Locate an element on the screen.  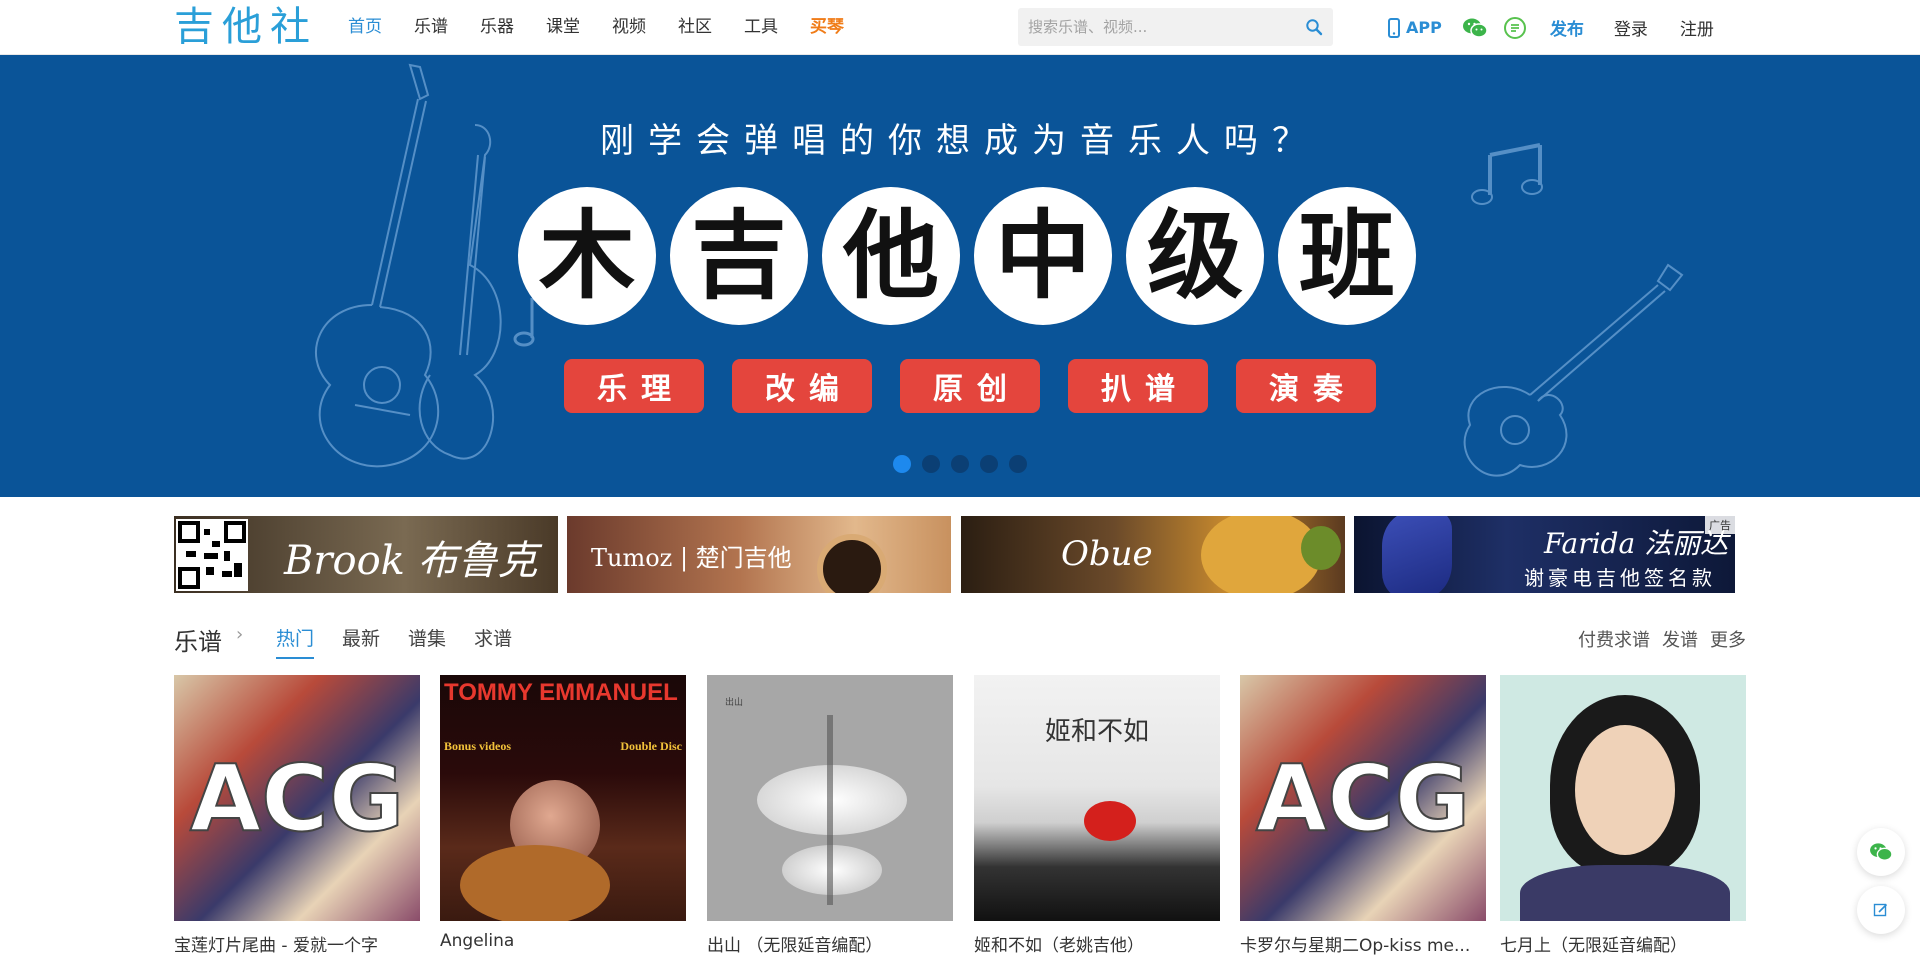
carousel-dots is located at coordinates (965, 464).